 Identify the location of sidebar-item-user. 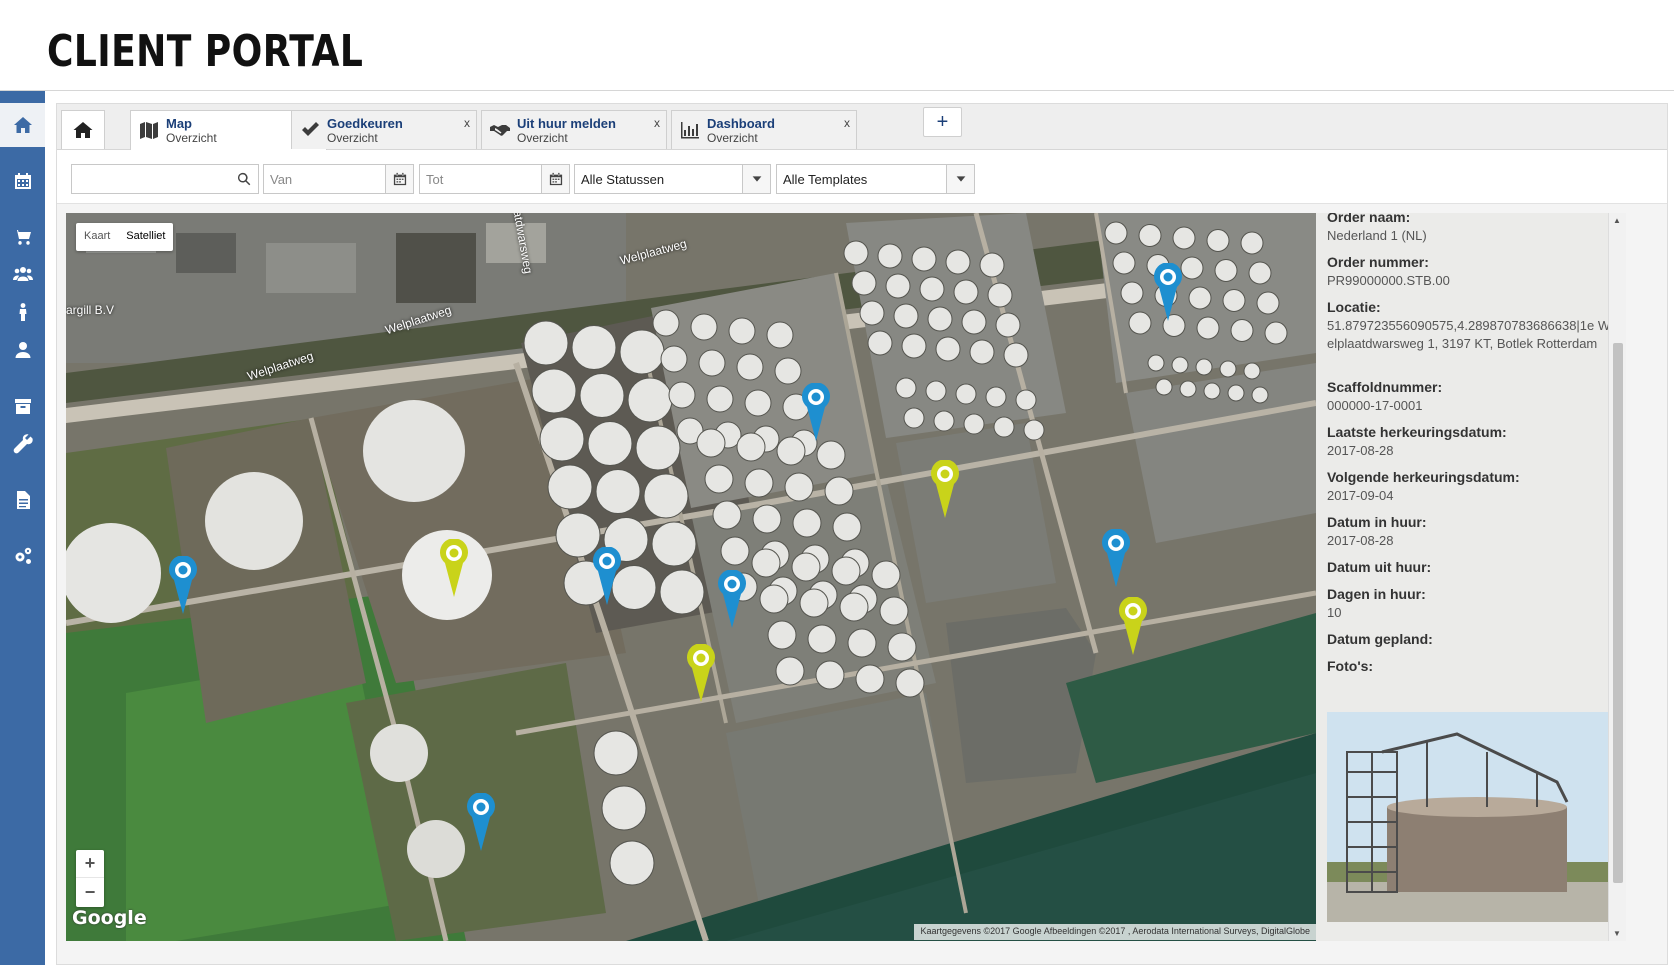
(22, 350).